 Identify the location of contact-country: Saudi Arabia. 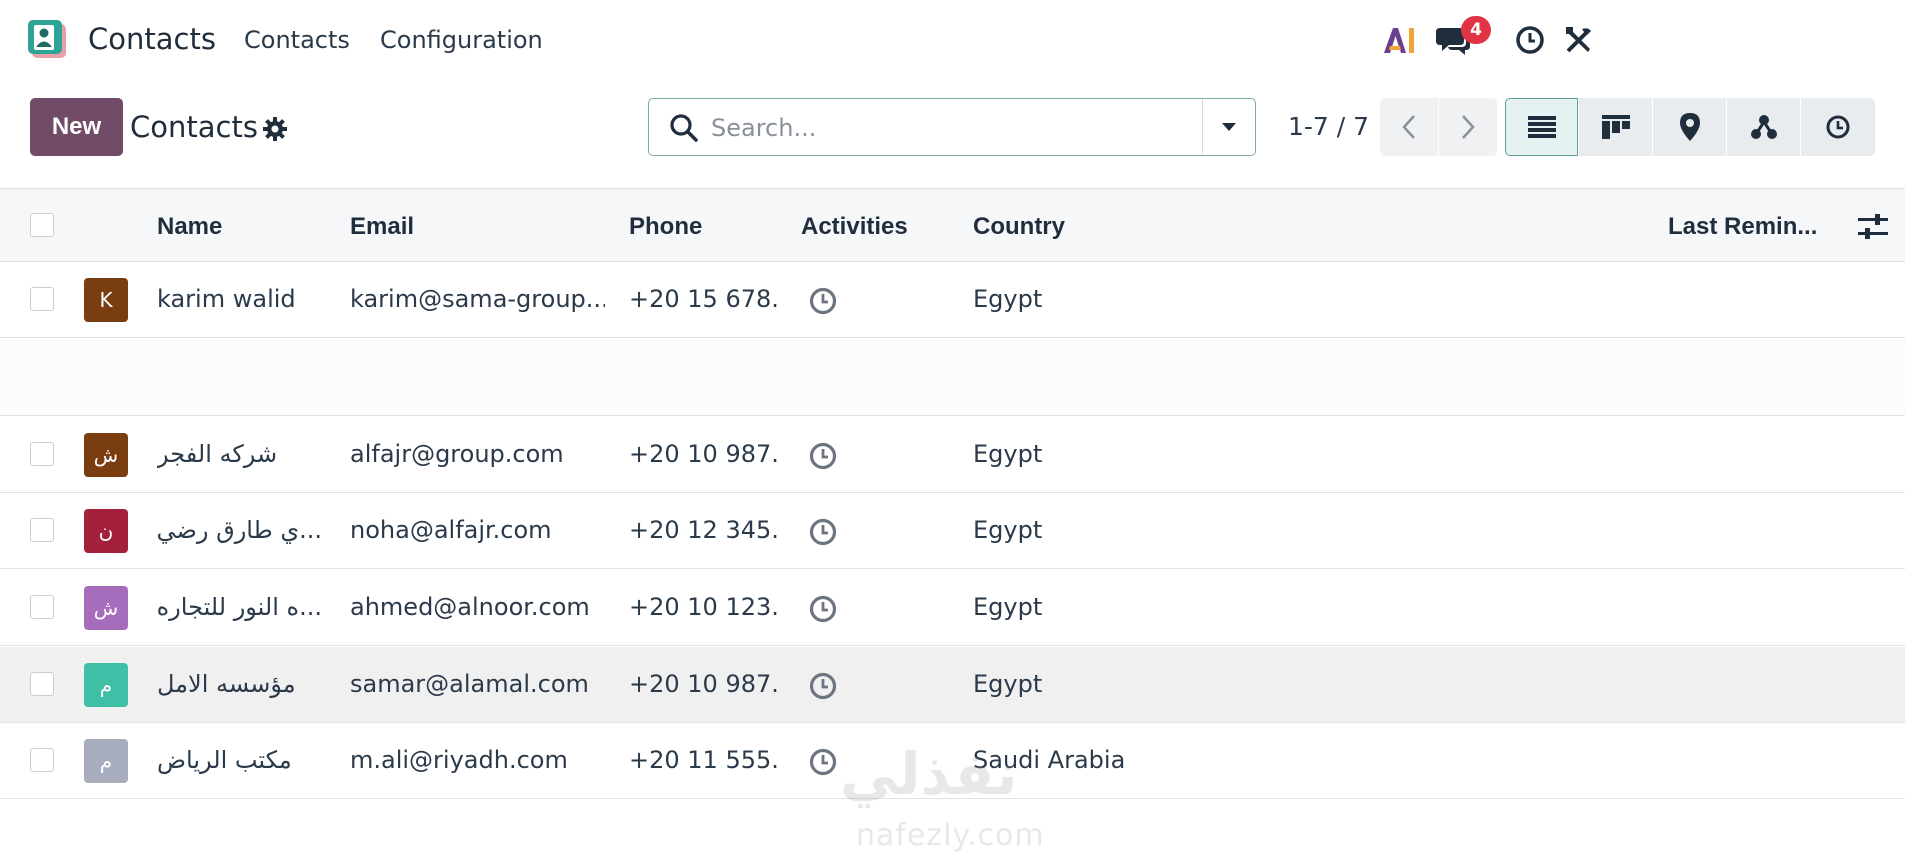
(1049, 760).